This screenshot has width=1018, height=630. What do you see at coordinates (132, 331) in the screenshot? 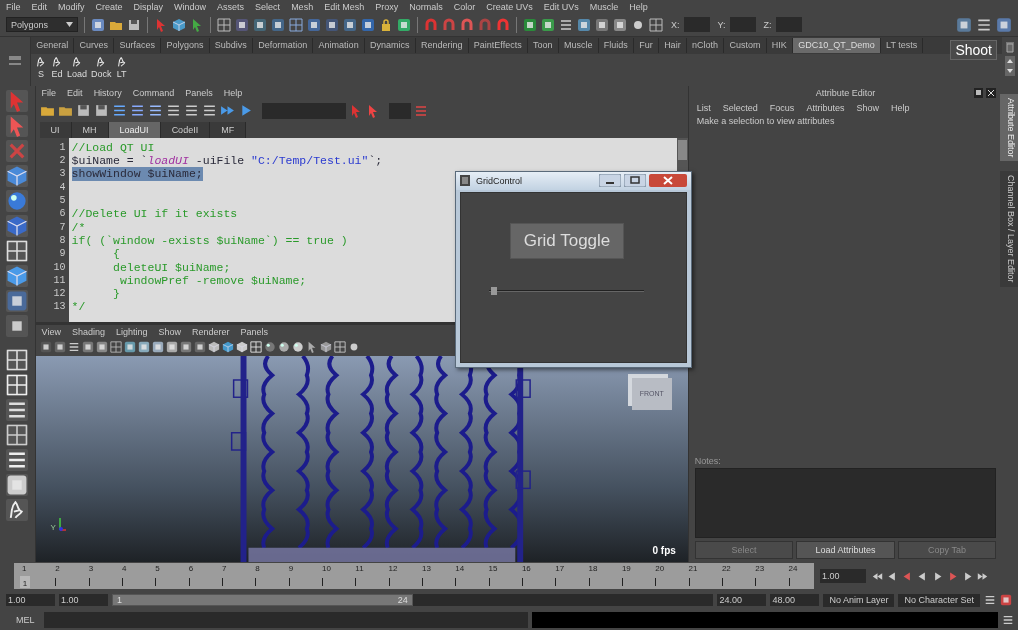
I see `menu-item: Lighting` at bounding box center [132, 331].